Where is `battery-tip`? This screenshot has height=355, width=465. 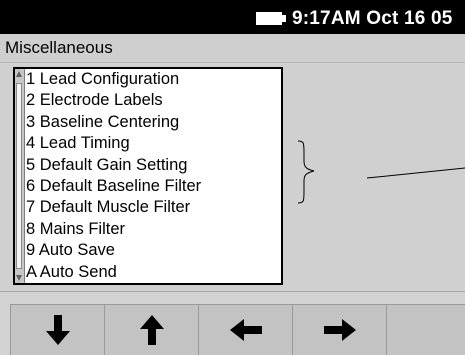
battery-tip is located at coordinates (284, 18).